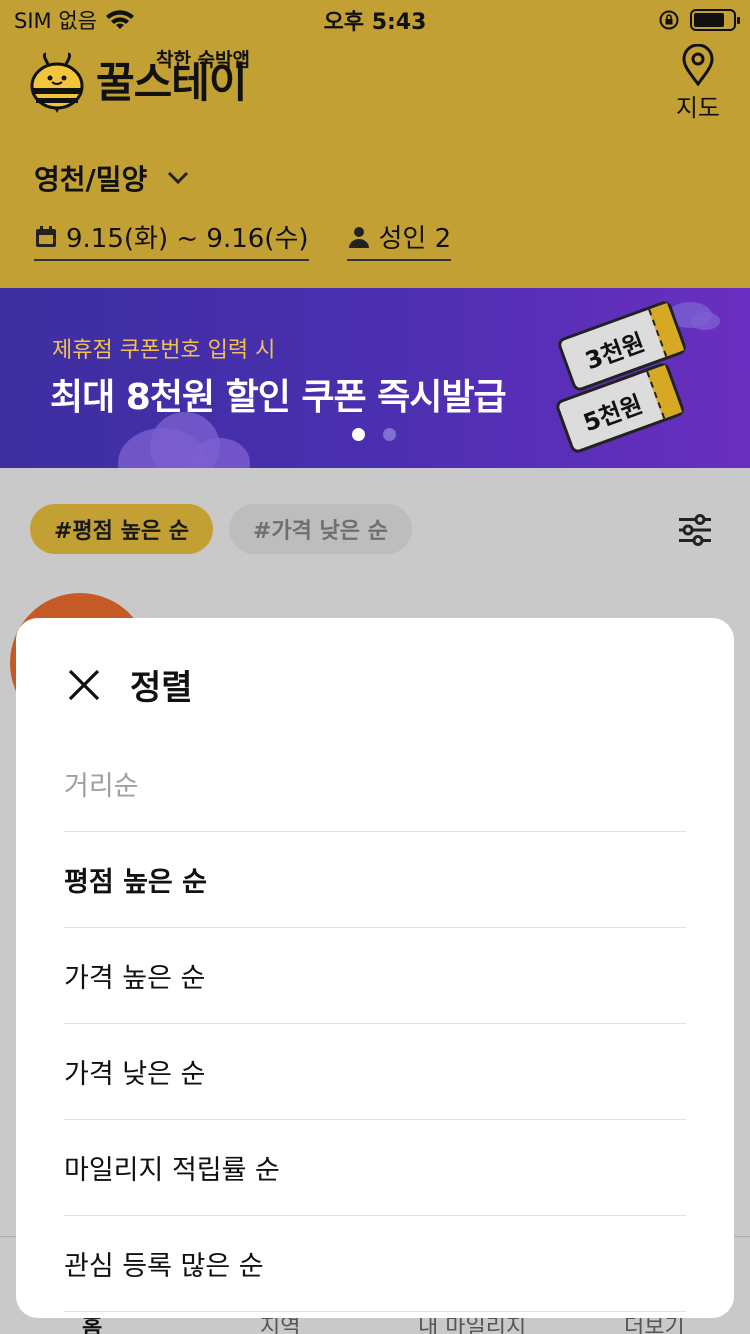 Image resolution: width=750 pixels, height=1334 pixels. Describe the element at coordinates (375, 1072) in the screenshot. I see `sort-option-price-low: 가격 낮은 순` at that location.